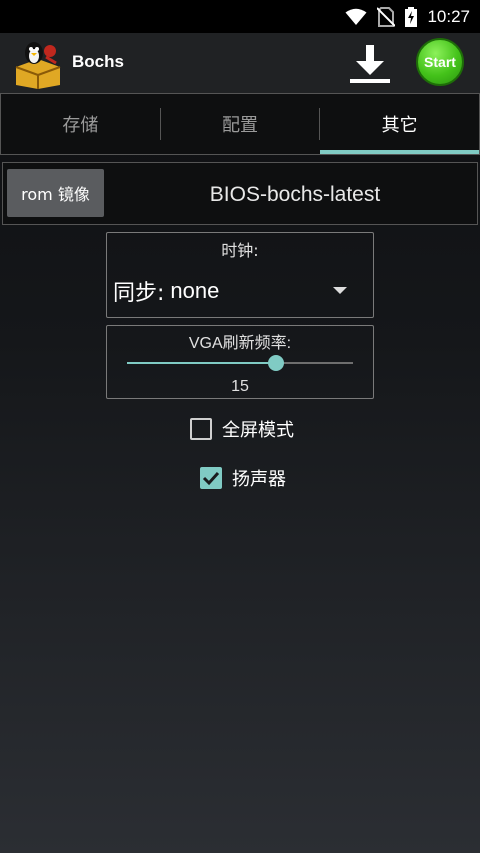  I want to click on app-title: Bochs, so click(98, 61).